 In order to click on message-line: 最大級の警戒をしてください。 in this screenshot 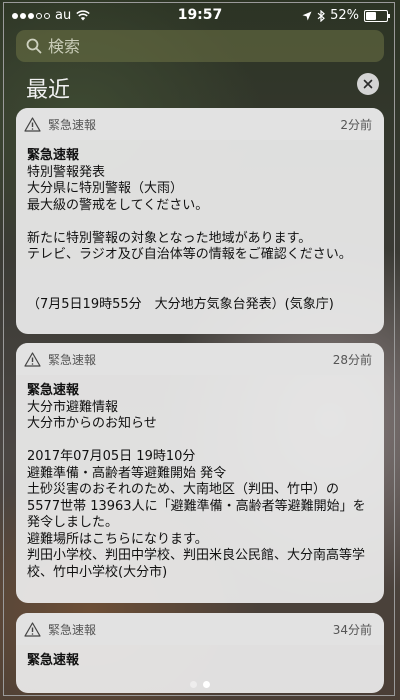, I will do `click(118, 205)`.